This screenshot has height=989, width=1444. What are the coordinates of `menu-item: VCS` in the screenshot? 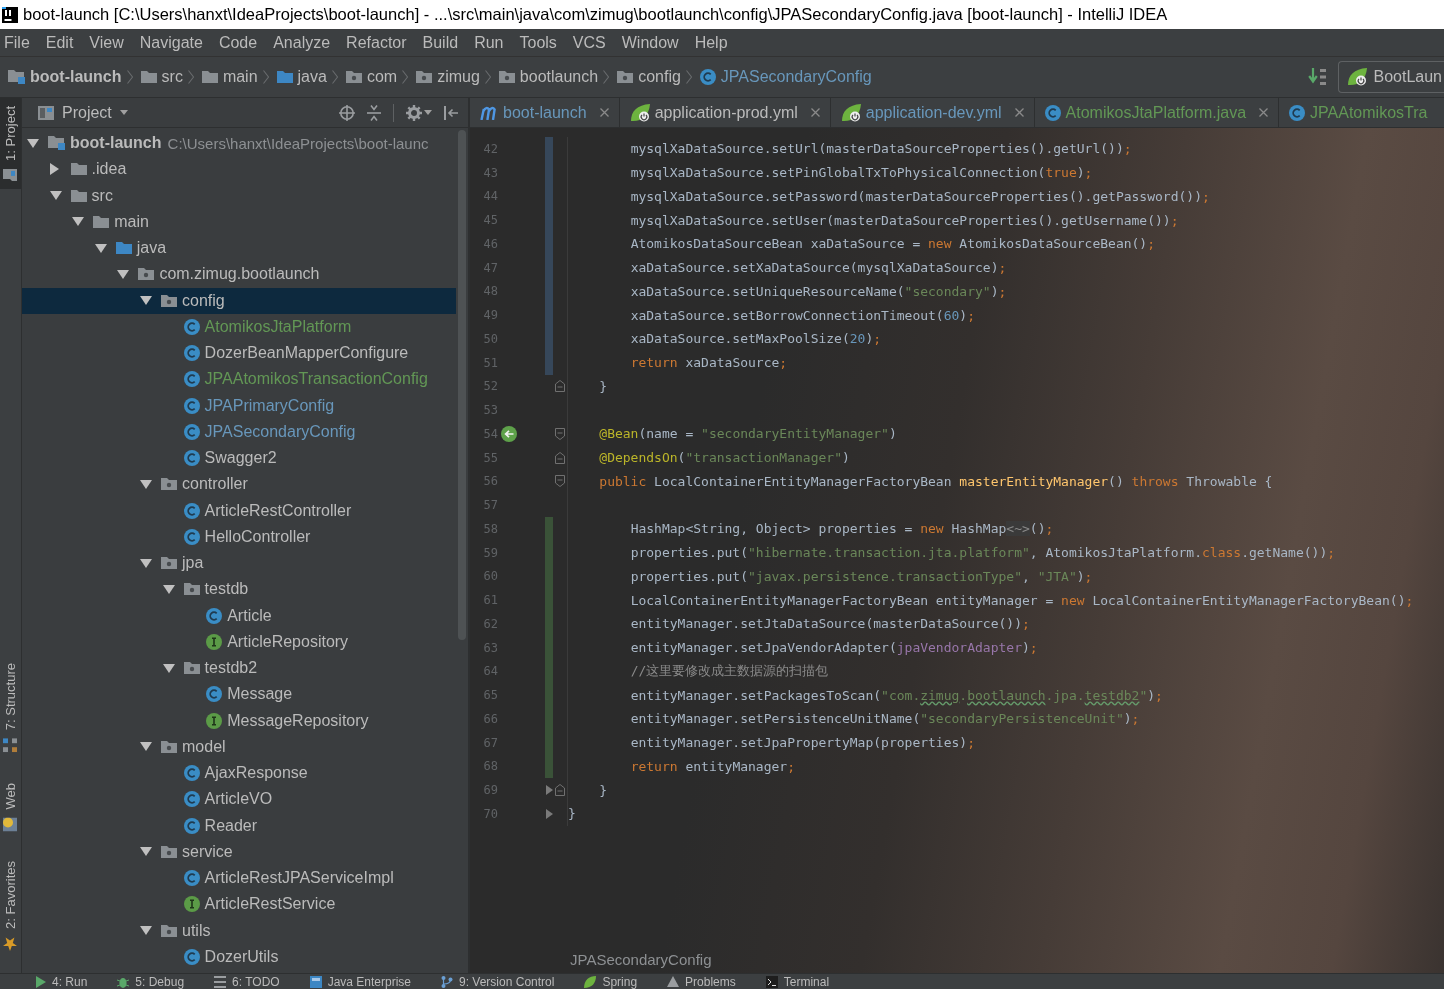 It's located at (593, 42).